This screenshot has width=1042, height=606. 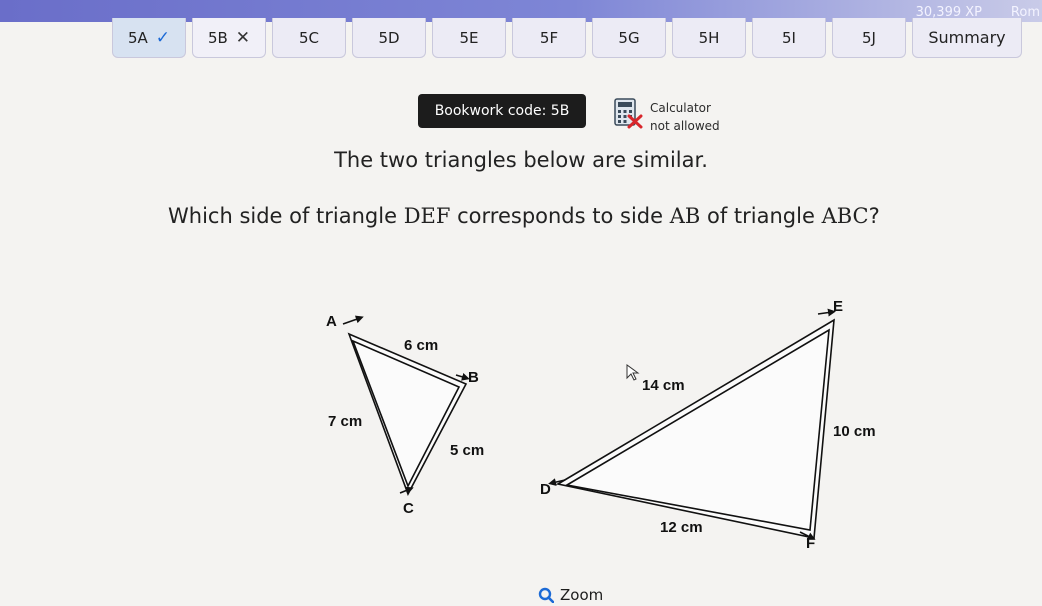 What do you see at coordinates (421, 345) in the screenshot?
I see `side-label-ab: 6 cm` at bounding box center [421, 345].